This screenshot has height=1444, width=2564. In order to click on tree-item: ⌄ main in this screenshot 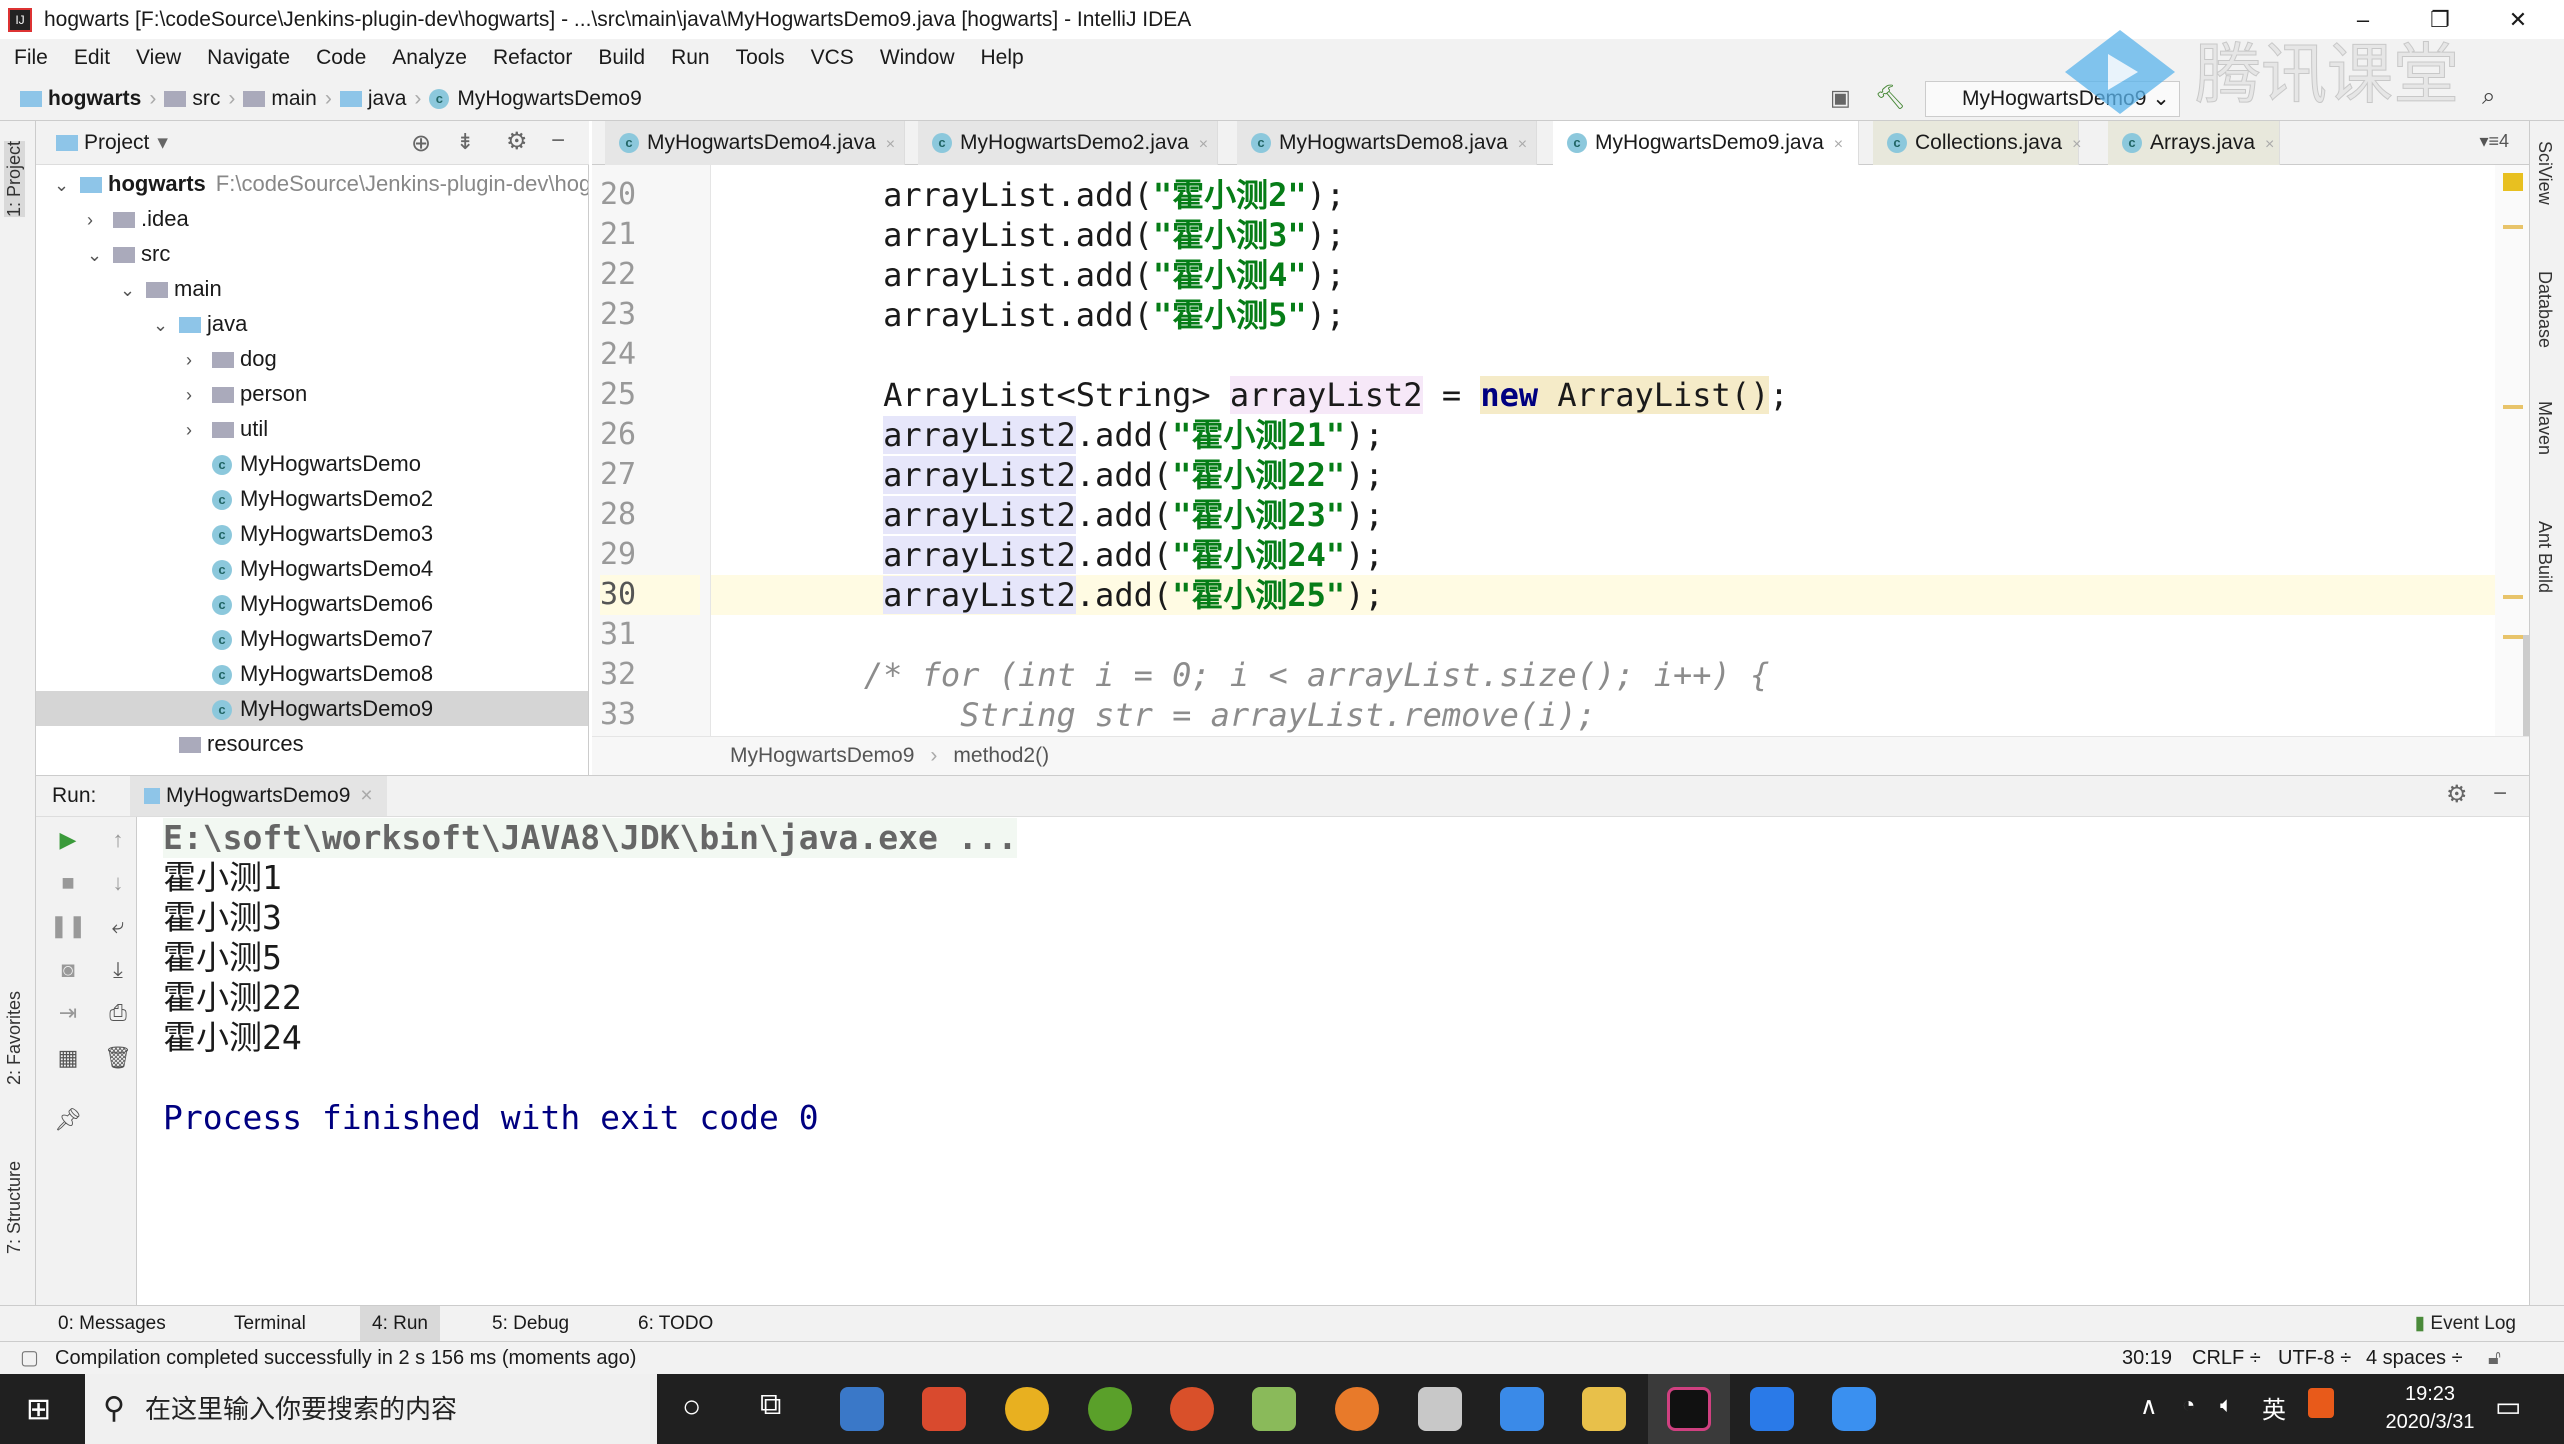, I will do `click(312, 289)`.